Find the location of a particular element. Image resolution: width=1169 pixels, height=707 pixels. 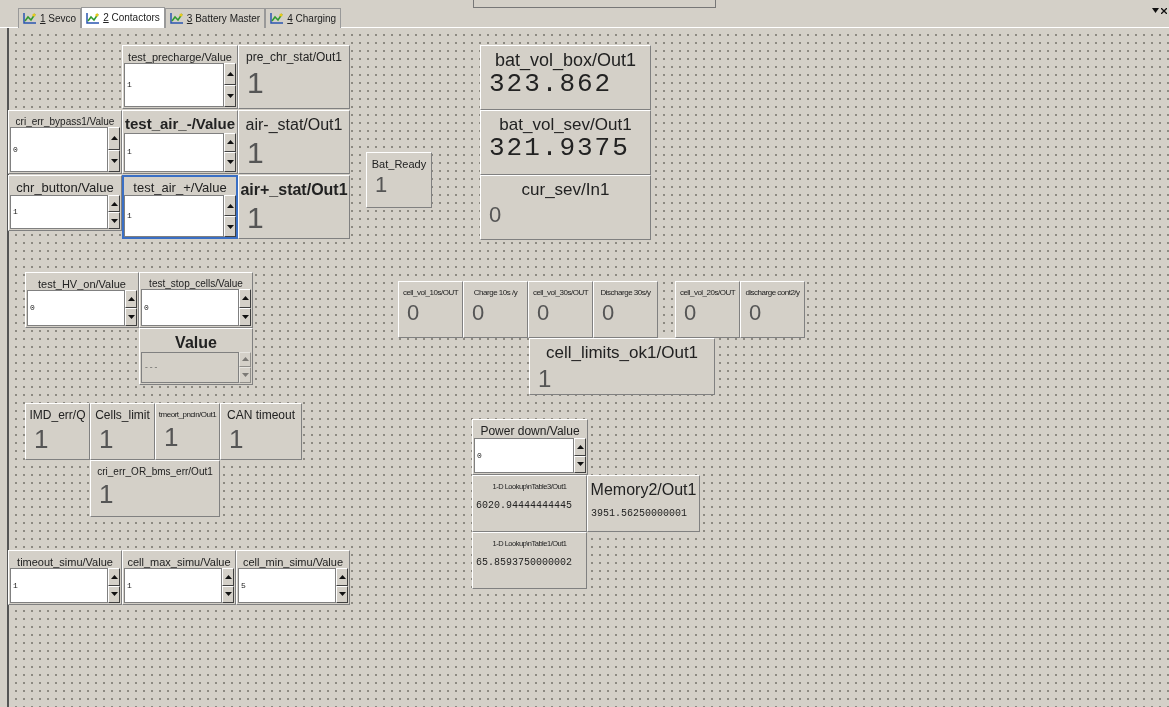

widget-label: Value is located at coordinates (196, 342).